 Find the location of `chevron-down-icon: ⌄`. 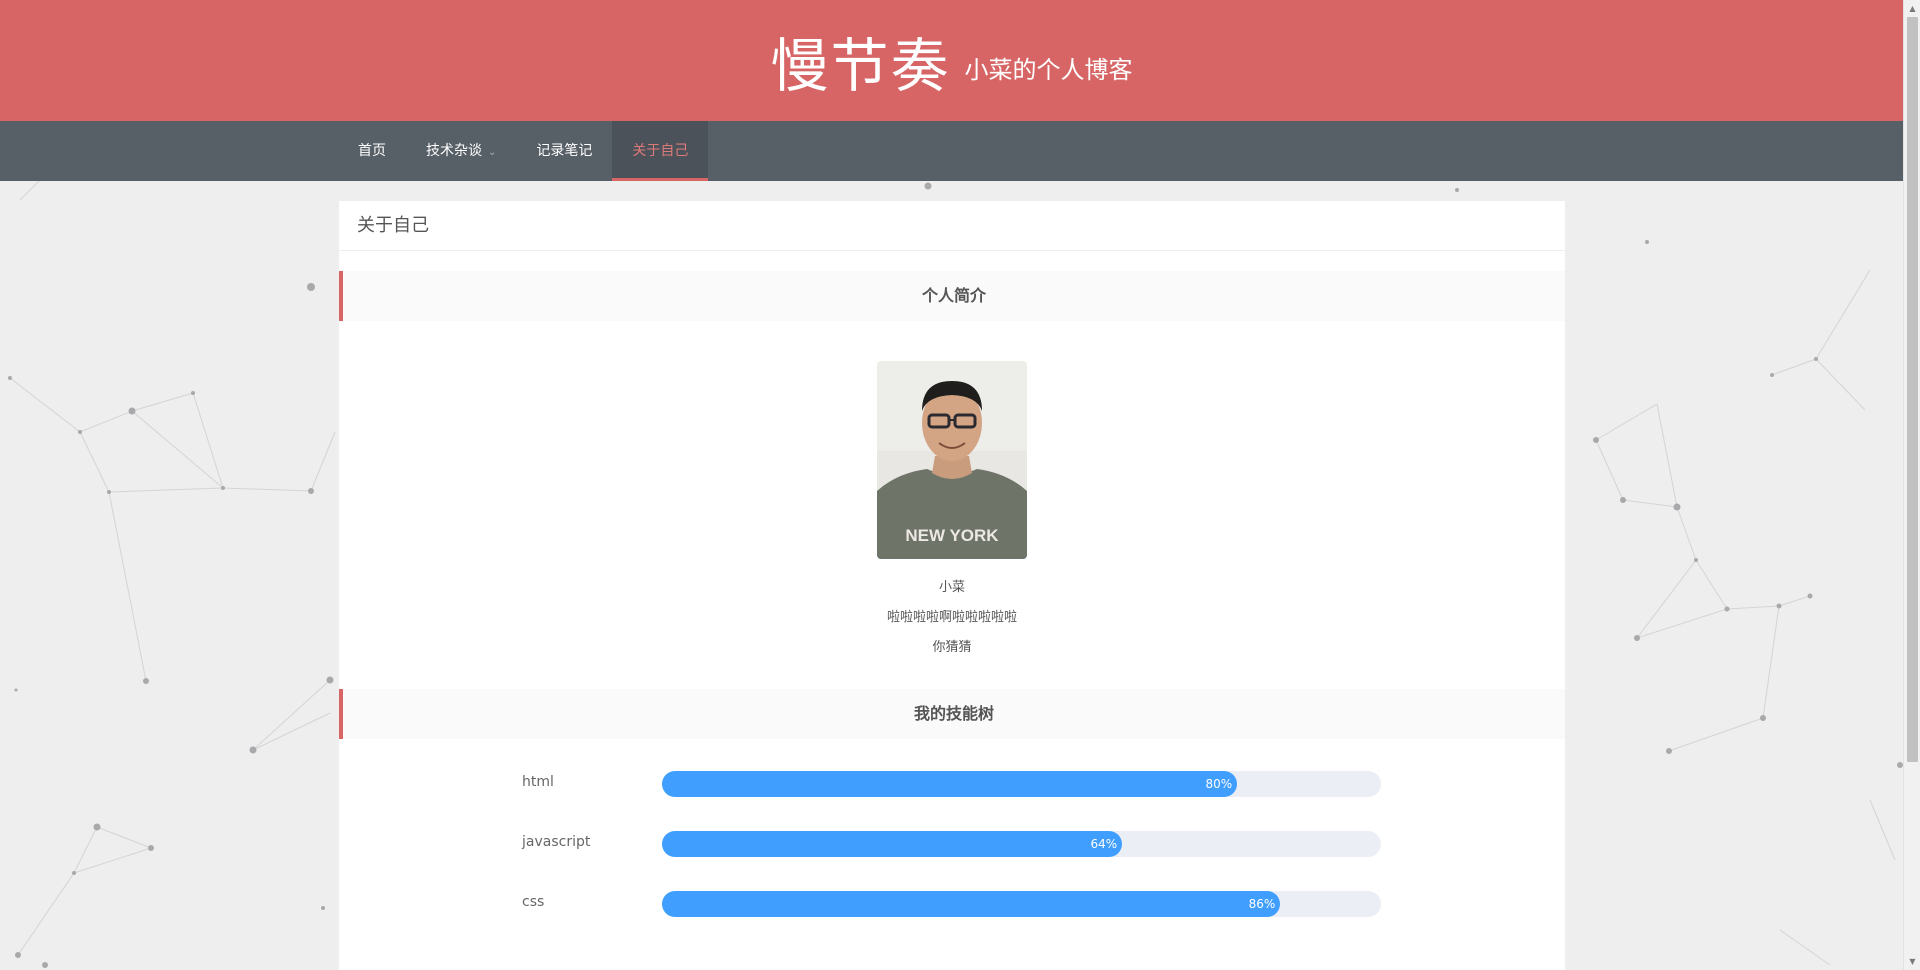

chevron-down-icon: ⌄ is located at coordinates (492, 152).